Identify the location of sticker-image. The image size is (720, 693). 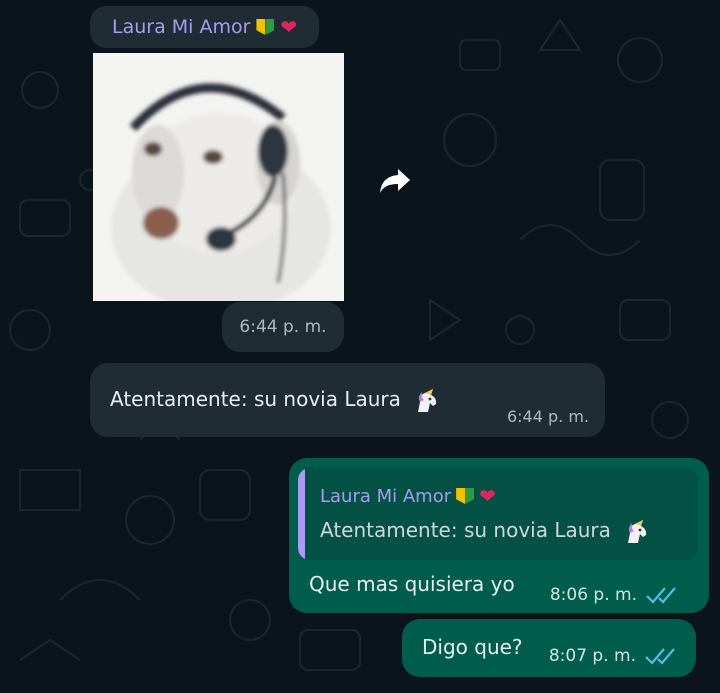
(218, 177).